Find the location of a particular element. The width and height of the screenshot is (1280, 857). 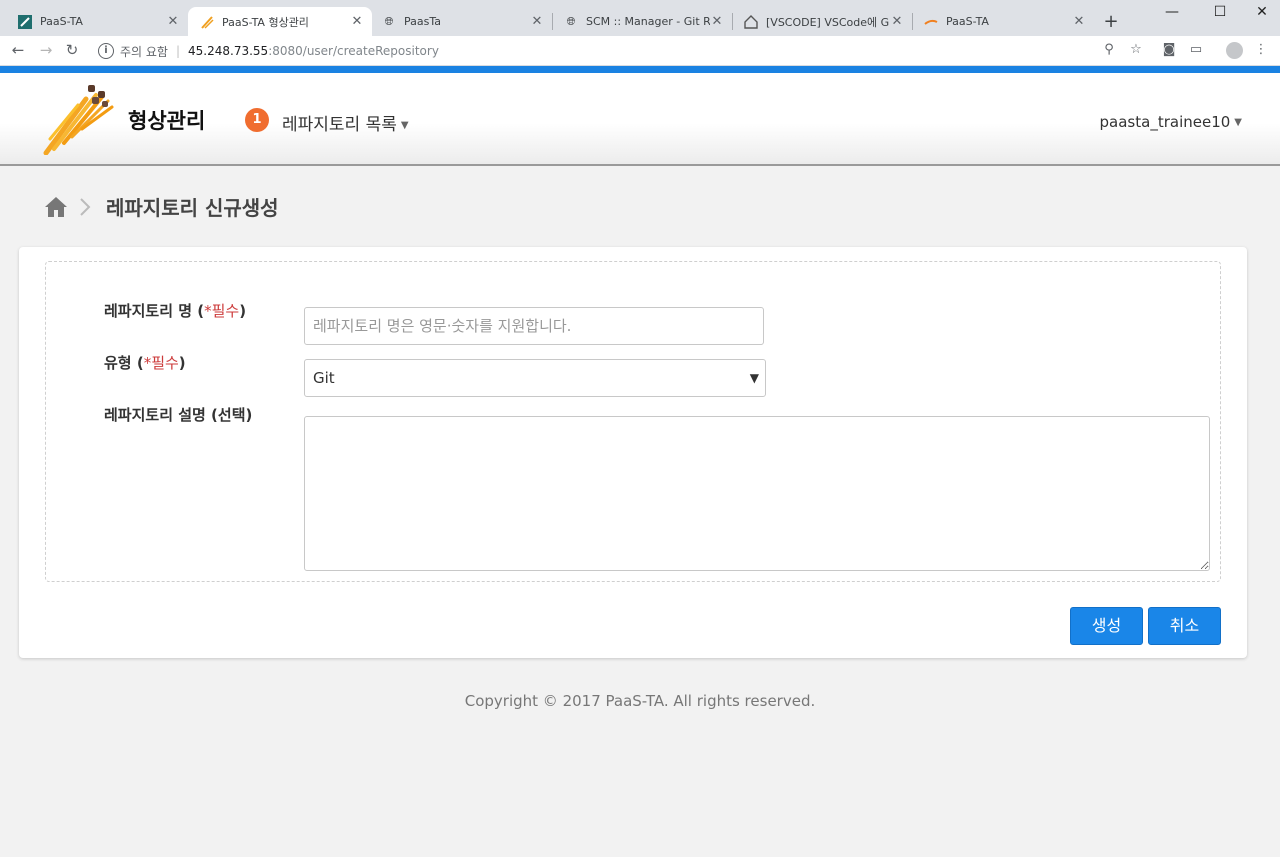

blog-icon is located at coordinates (751, 21).